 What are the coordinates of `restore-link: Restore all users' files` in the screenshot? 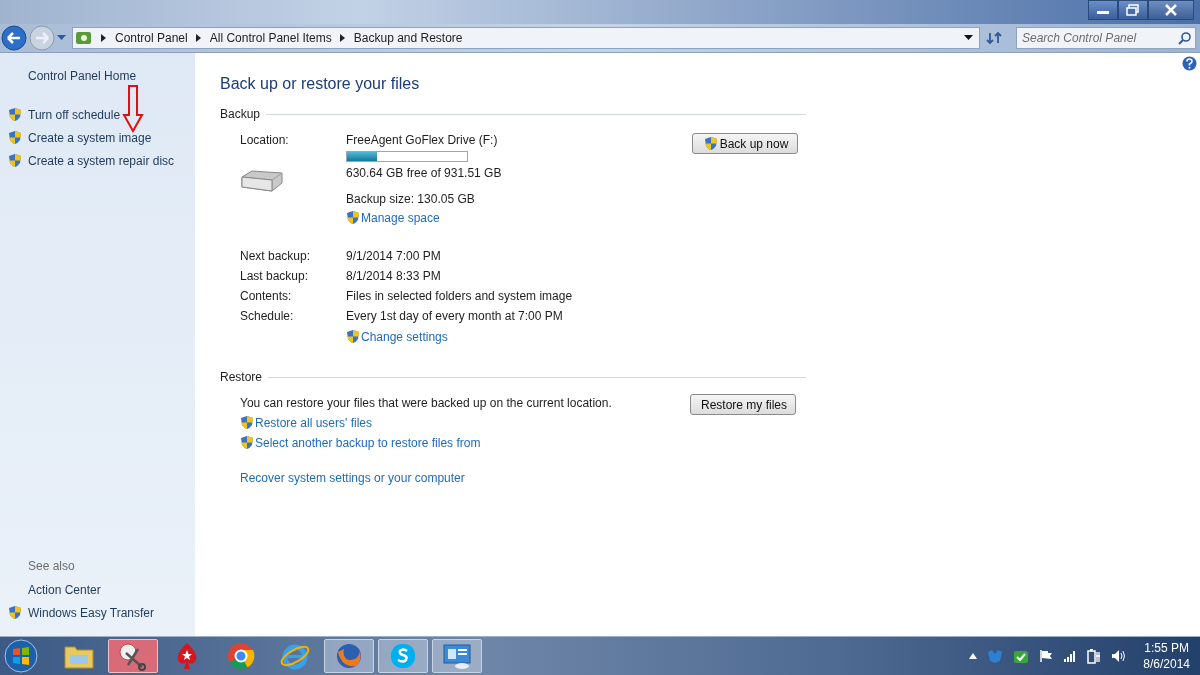 It's located at (313, 422).